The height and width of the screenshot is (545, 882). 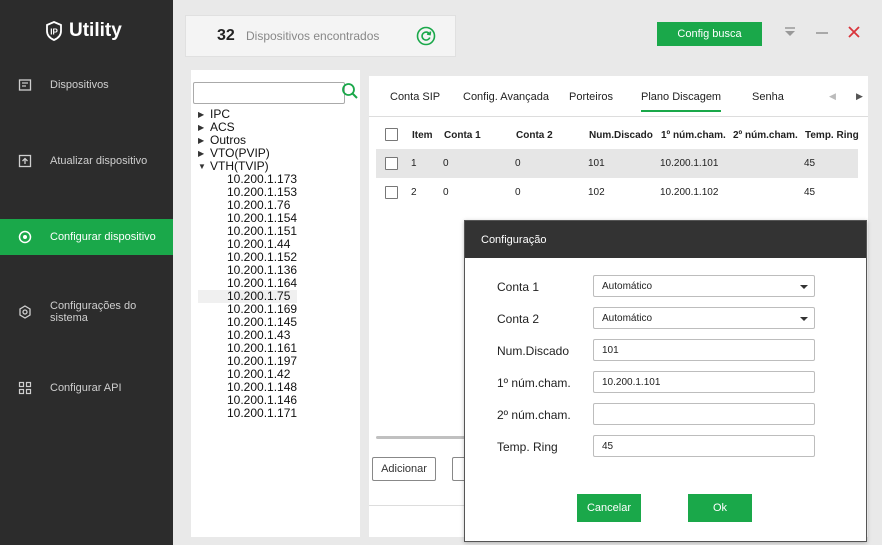 I want to click on gear-icon, so click(x=25, y=312).